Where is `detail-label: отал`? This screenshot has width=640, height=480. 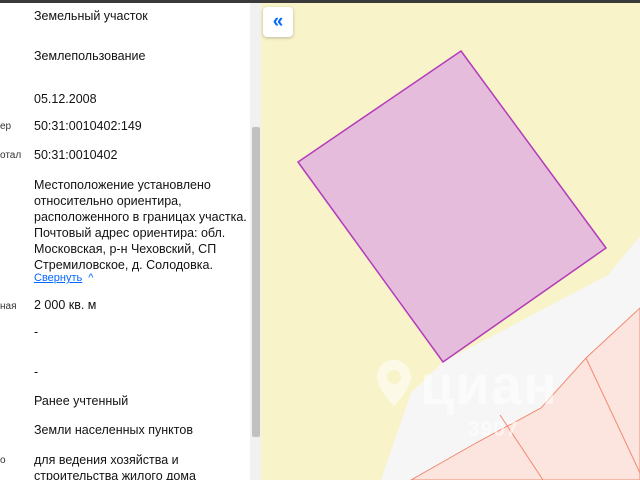 detail-label: отал is located at coordinates (11, 155).